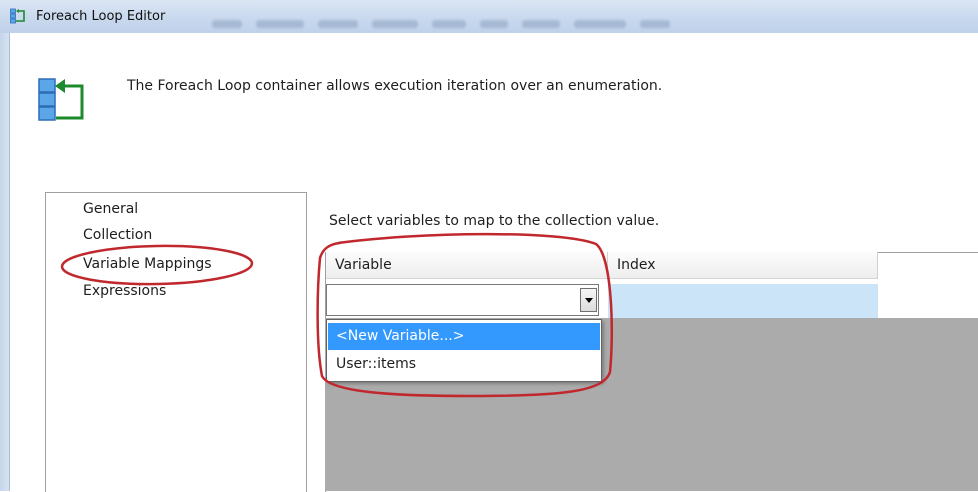 The image size is (978, 492). I want to click on combo-dropdown-button, so click(588, 300).